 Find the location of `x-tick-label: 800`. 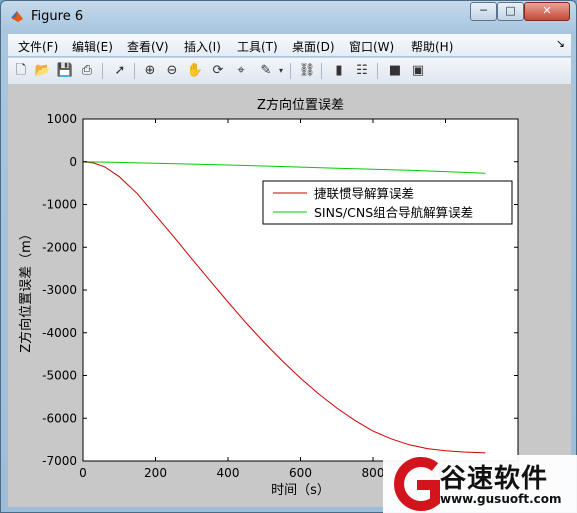

x-tick-label: 800 is located at coordinates (373, 473).